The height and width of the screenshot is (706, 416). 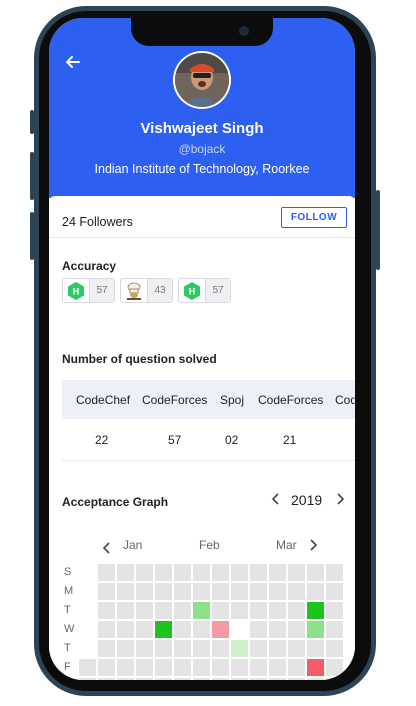 I want to click on table-cell: 21, so click(x=290, y=439).